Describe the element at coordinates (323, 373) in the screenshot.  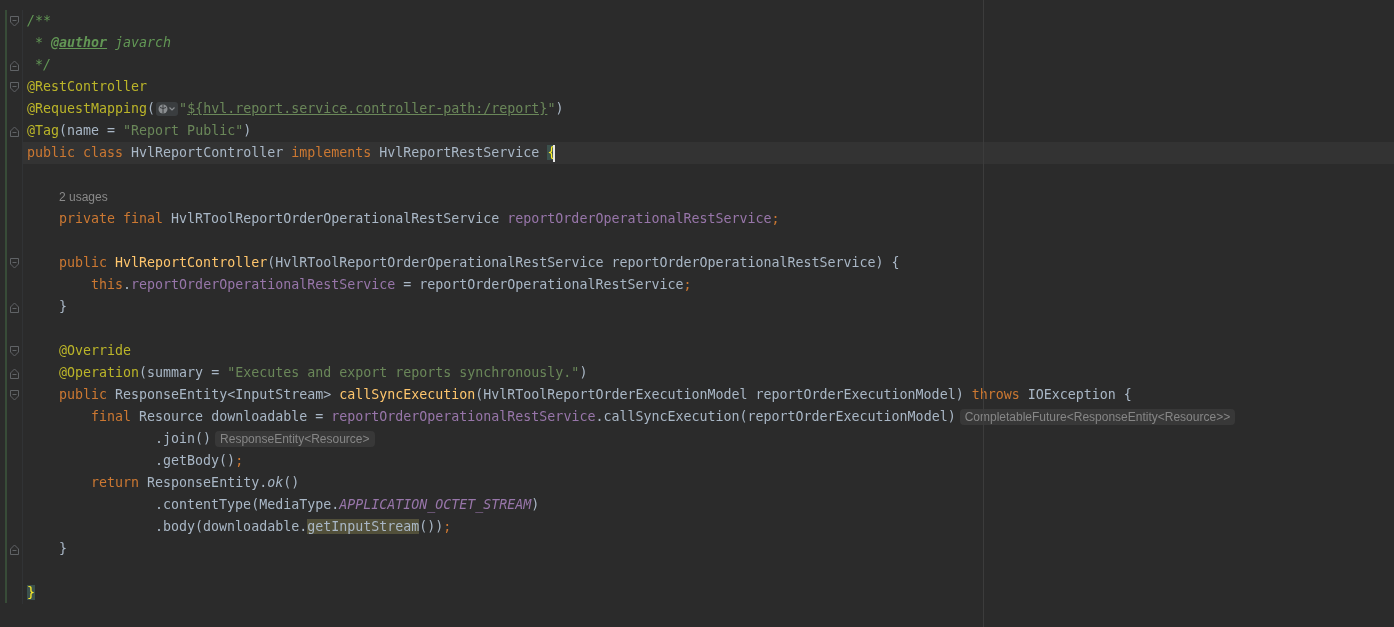
I see `code-text: @Operation(summary = "Executes and export reports synchronously.")` at that location.